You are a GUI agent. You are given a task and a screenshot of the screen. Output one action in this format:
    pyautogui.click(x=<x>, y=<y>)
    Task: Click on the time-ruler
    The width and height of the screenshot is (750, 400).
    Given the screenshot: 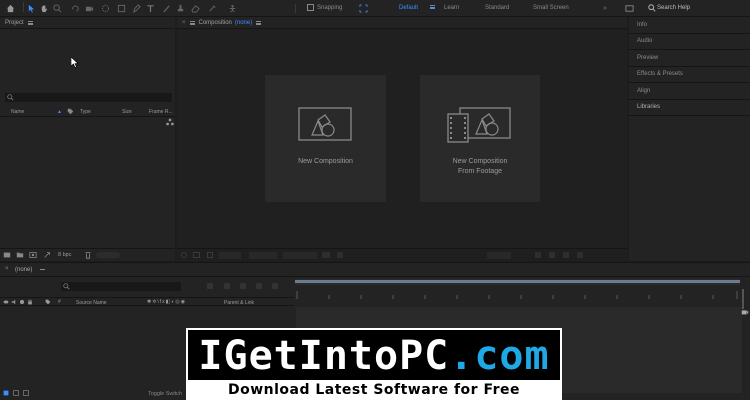 What is the action you would take?
    pyautogui.click(x=517, y=293)
    